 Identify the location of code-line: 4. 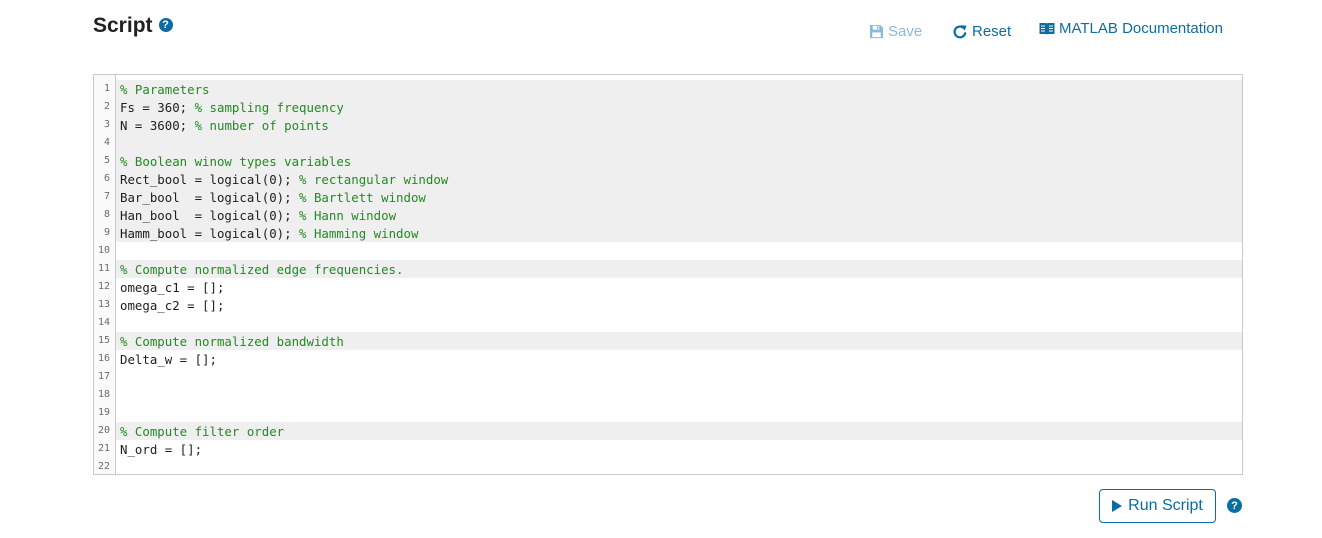
(668, 143).